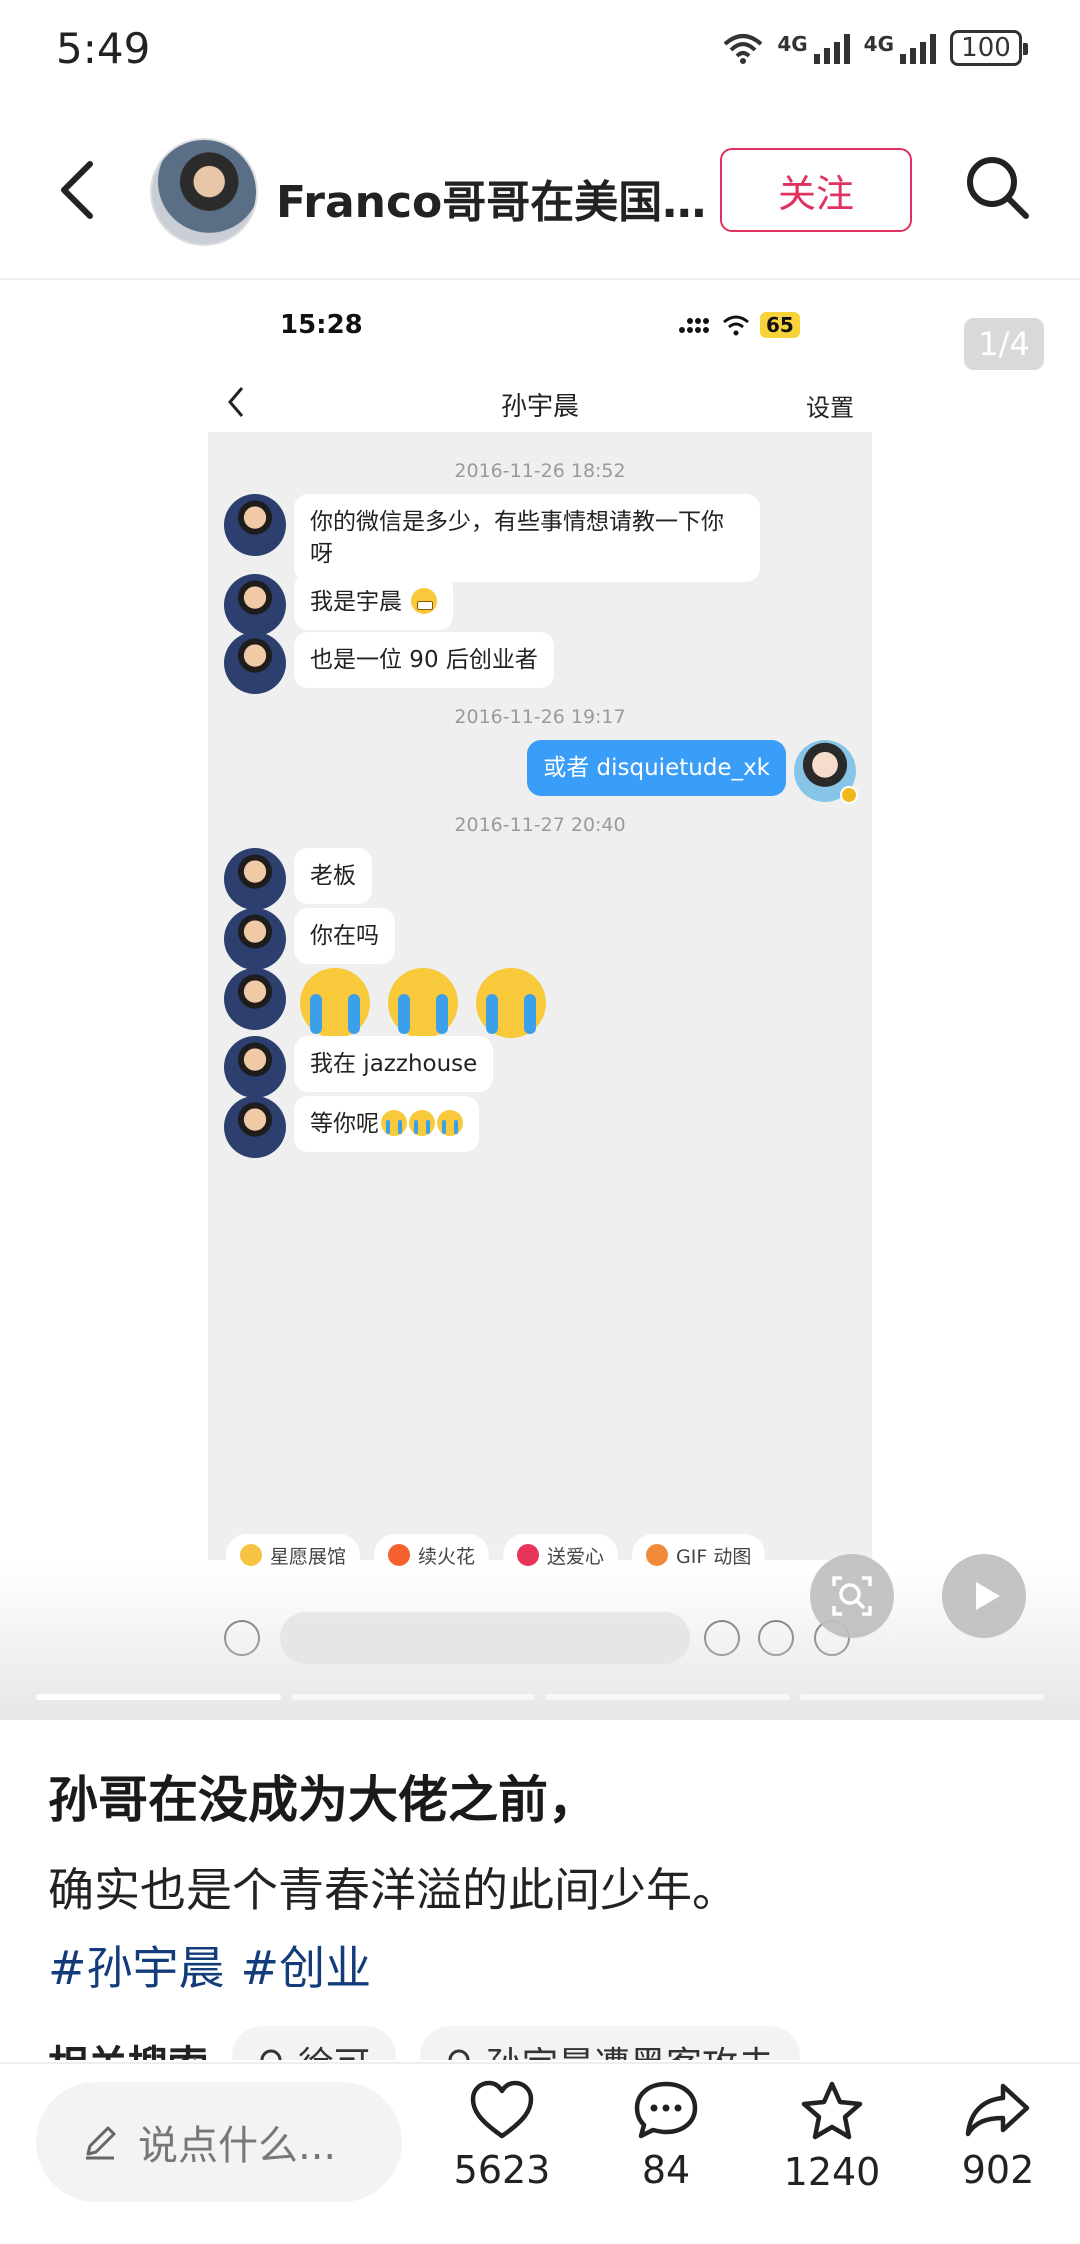  Describe the element at coordinates (204, 192) in the screenshot. I see `author-avatar` at that location.